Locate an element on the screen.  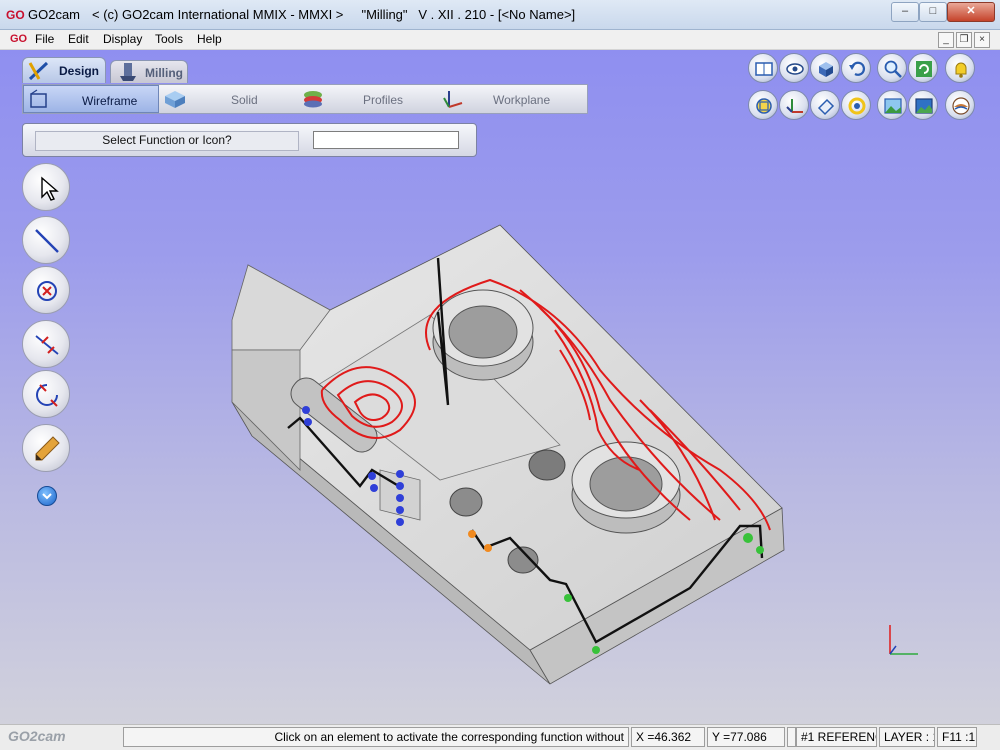
menu-tools: Tools is located at coordinates (169, 39).